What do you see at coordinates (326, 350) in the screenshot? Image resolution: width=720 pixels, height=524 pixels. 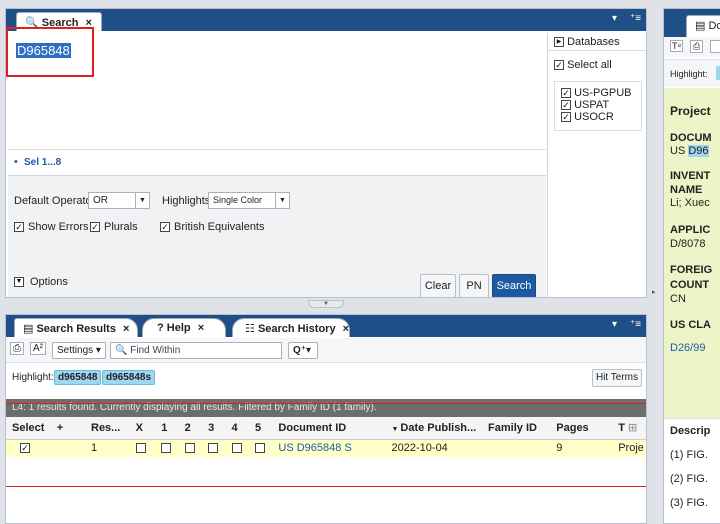 I see `results-toolbar: ⎙ A² Settings ▾ 🔍 Find Within Q⁺▾` at bounding box center [326, 350].